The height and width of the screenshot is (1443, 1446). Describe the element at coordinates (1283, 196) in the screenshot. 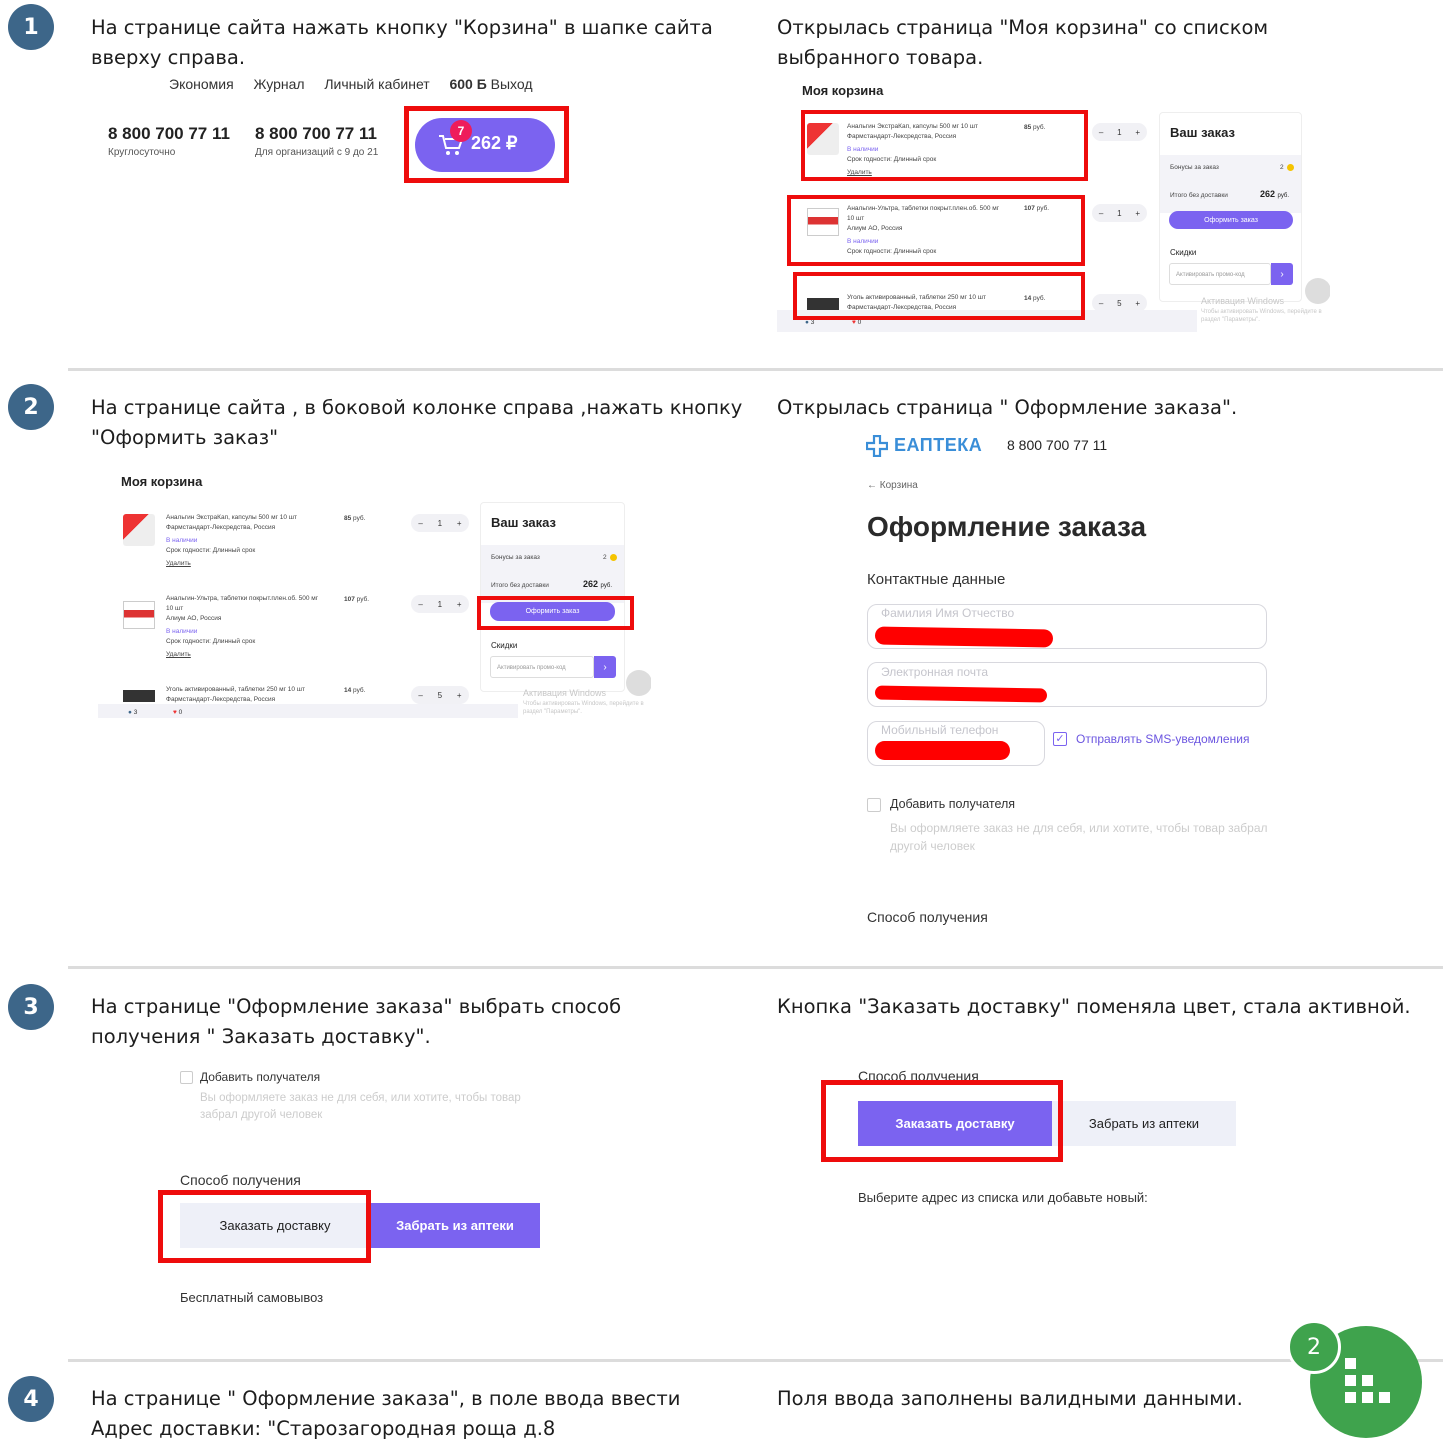

I see `total-currency: руб.` at that location.